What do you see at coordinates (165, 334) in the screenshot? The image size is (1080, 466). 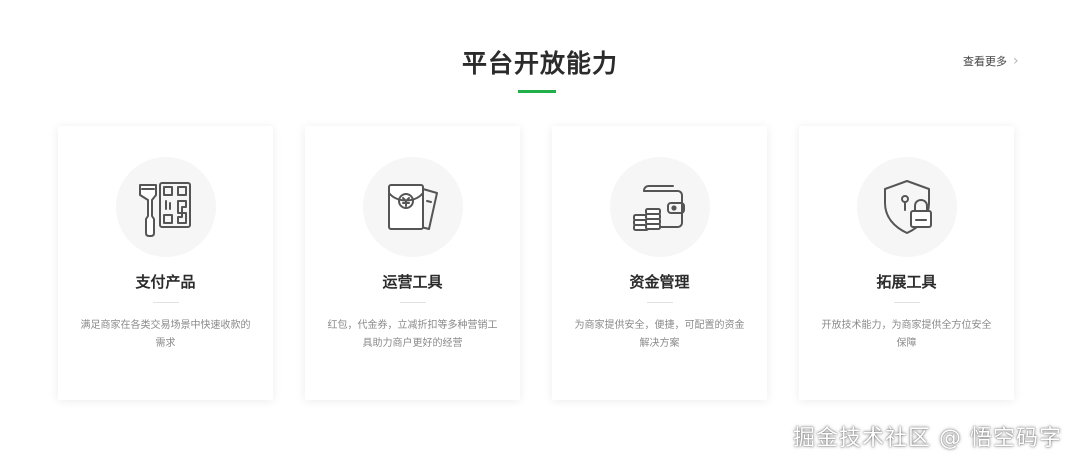 I see `card-description: 满足商家在各类交易场景中快速收款的需求` at bounding box center [165, 334].